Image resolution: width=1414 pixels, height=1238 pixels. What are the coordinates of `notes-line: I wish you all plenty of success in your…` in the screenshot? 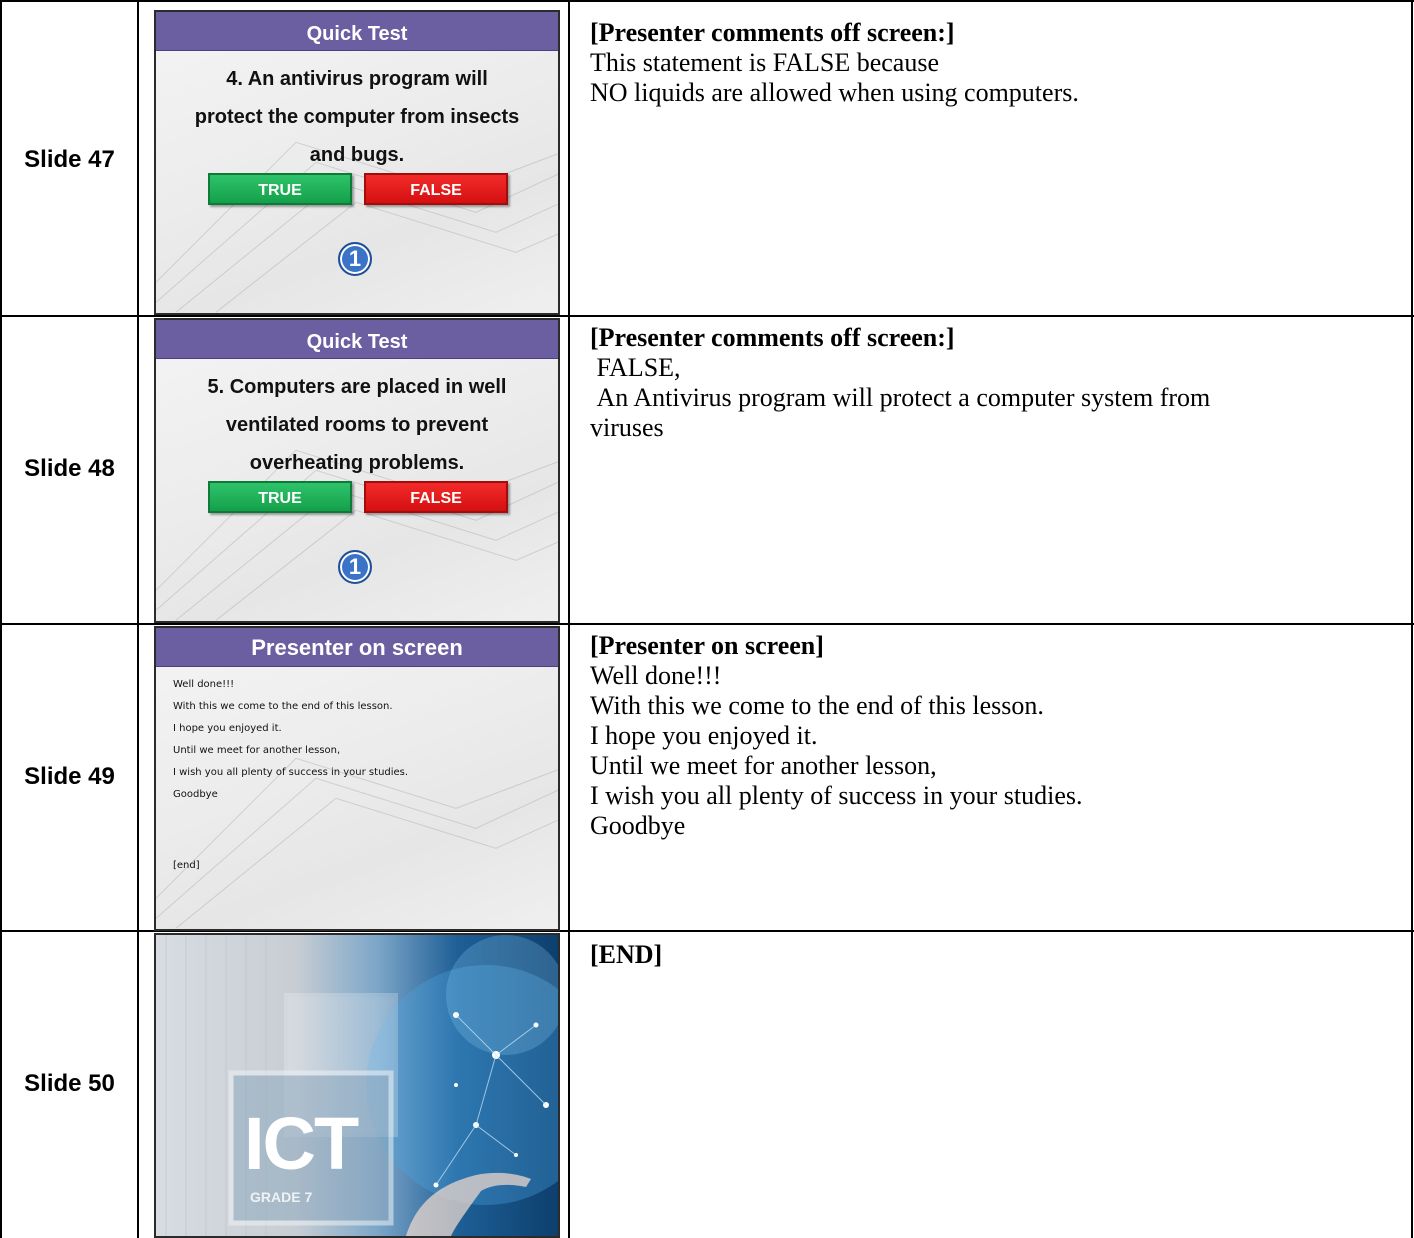 It's located at (836, 795).